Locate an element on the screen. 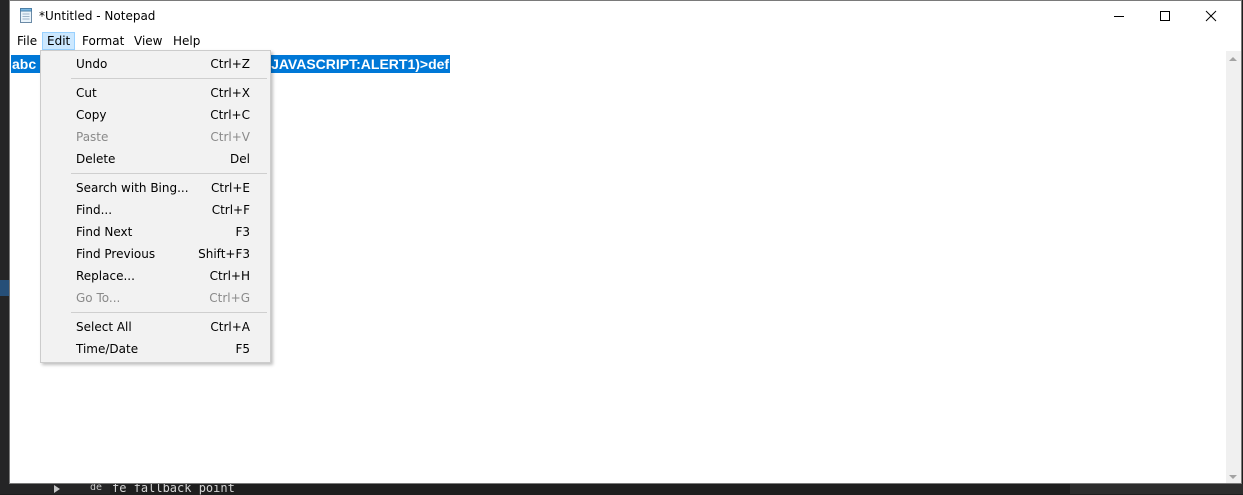  menu-item-label: Select All is located at coordinates (104, 327).